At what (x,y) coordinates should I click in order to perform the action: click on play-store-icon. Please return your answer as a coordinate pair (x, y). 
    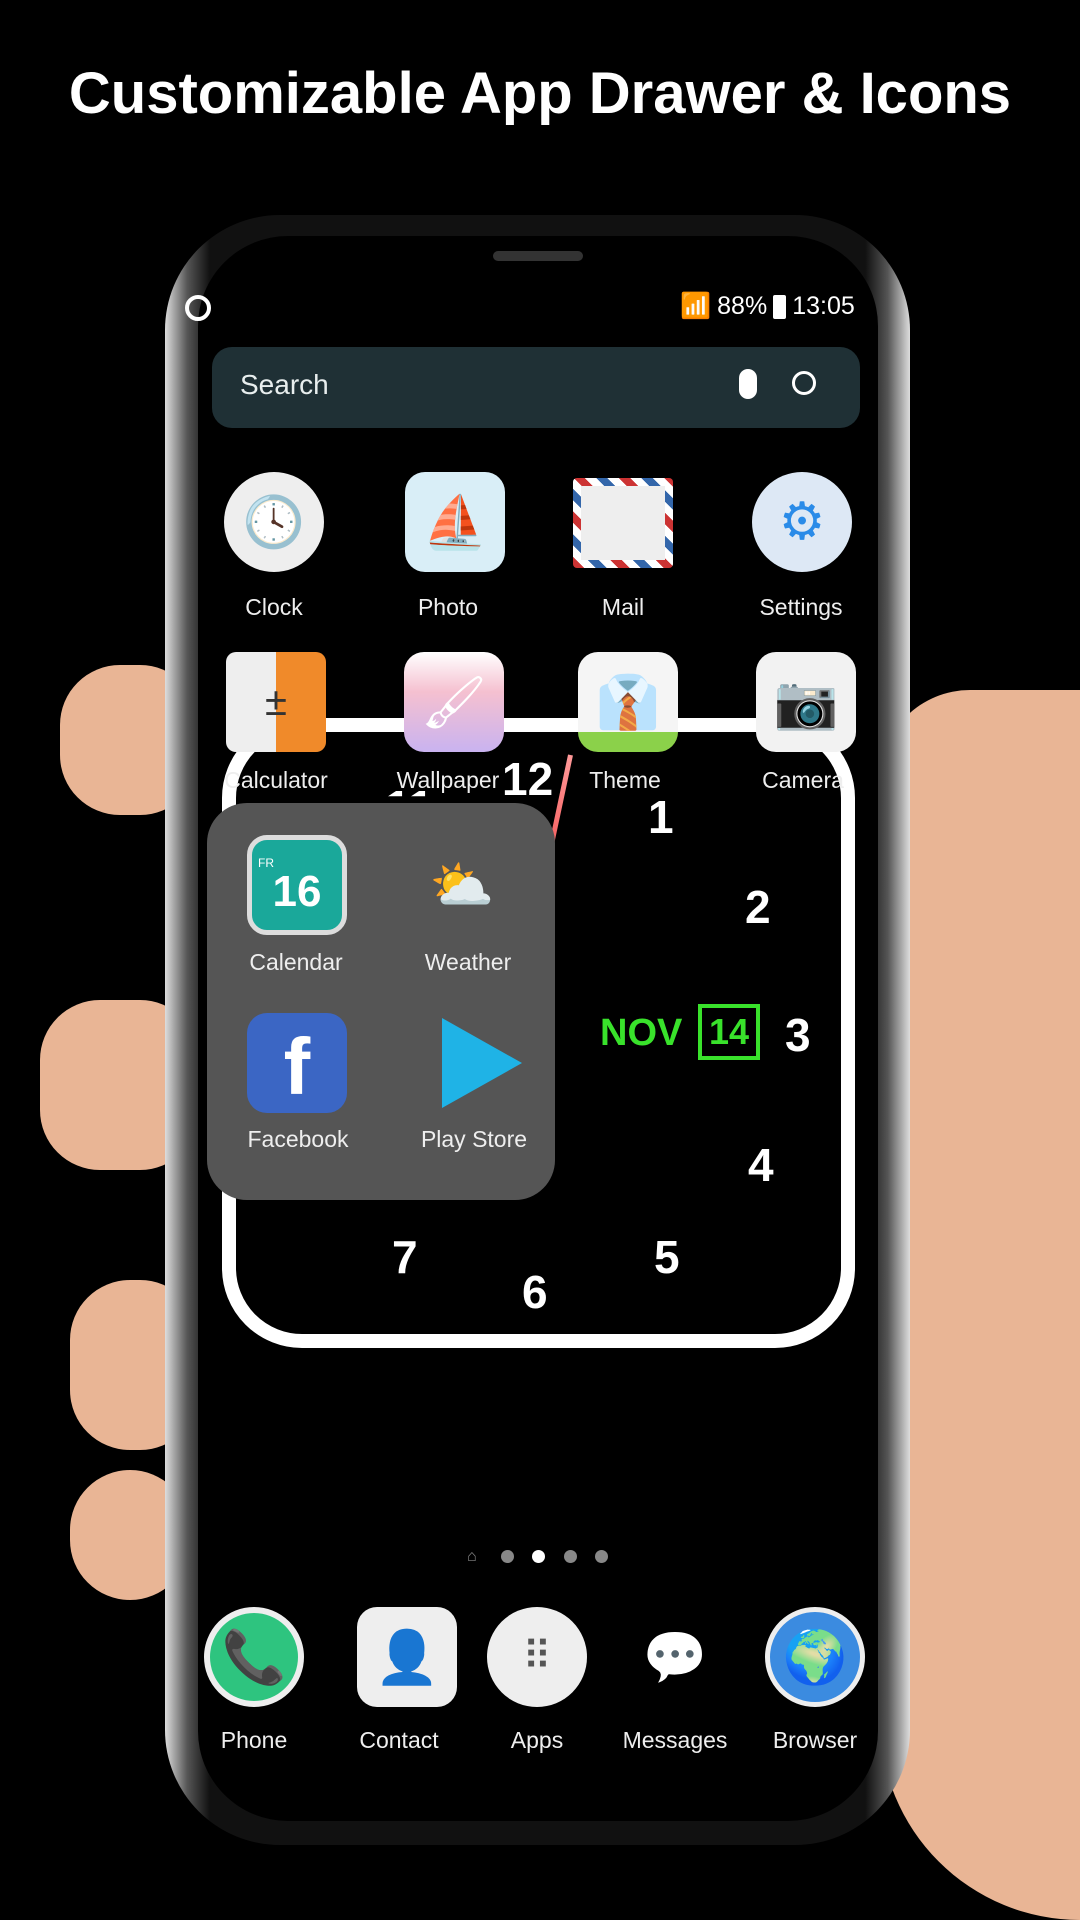
    Looking at the image, I should click on (482, 1063).